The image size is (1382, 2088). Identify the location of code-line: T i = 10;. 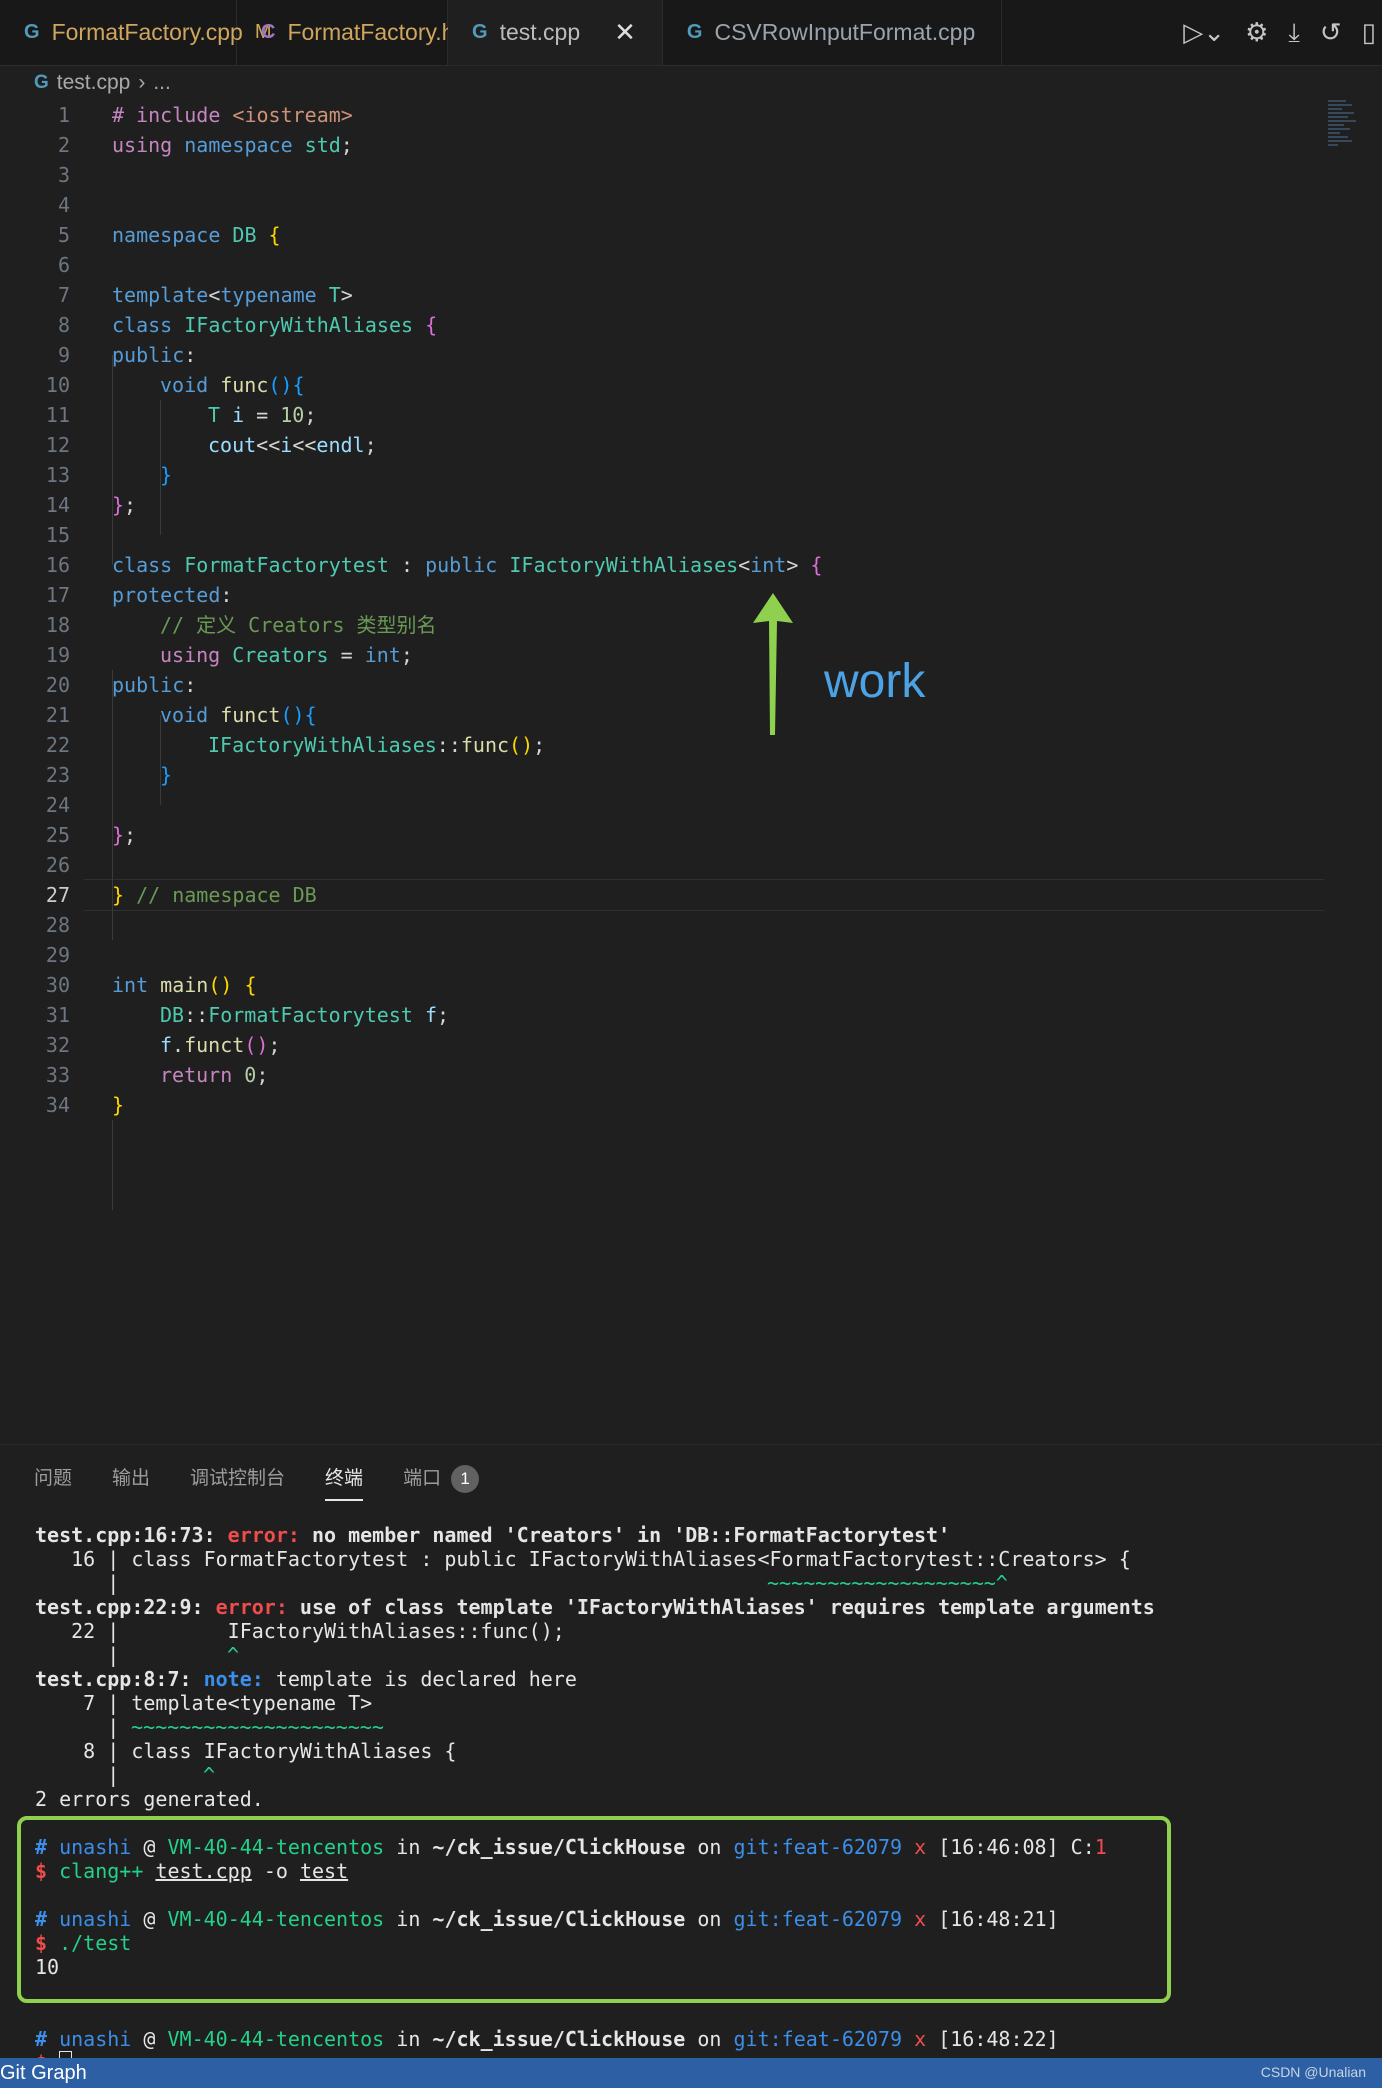
(262, 415).